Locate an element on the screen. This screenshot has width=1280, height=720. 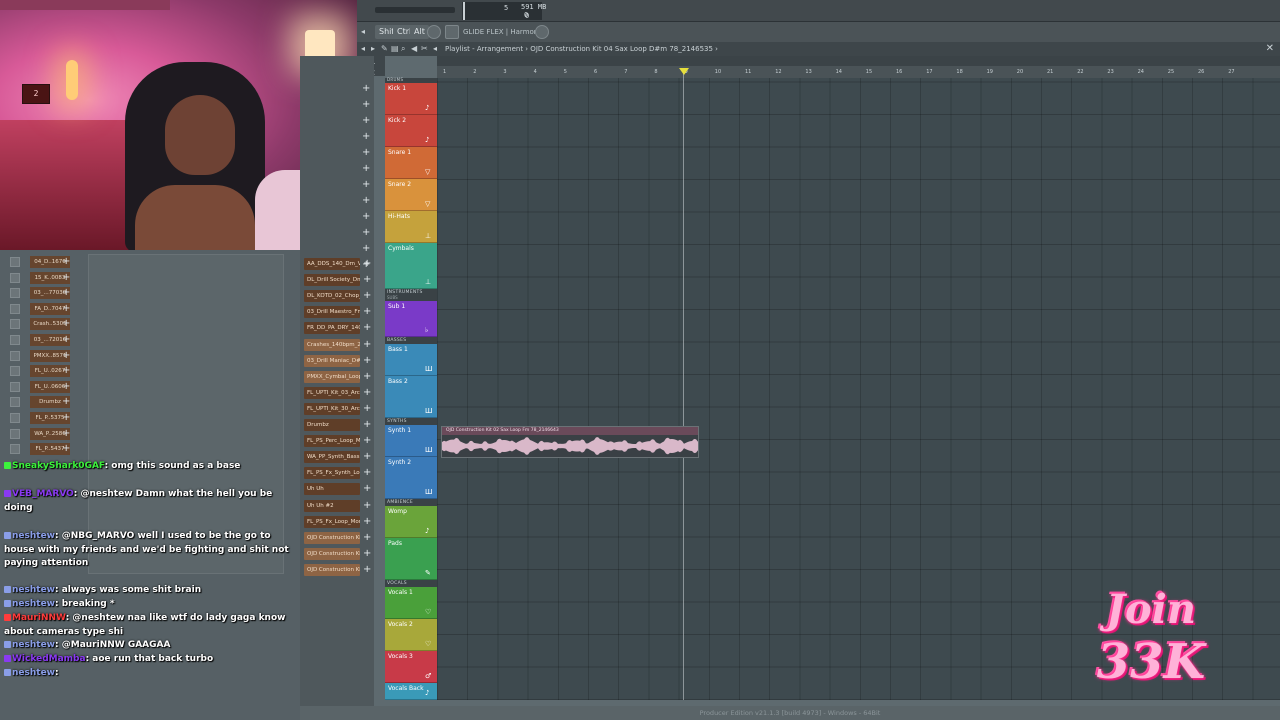
browser-row: Drumbz + is located at coordinates (150, 402).